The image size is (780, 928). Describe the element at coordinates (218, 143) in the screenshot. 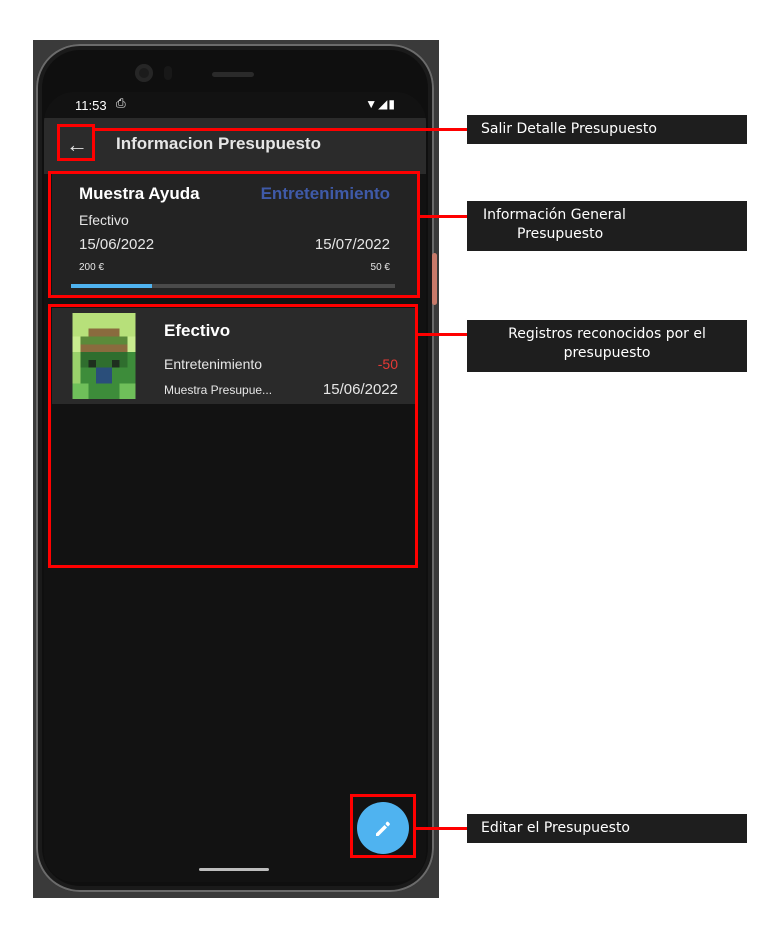

I see `page-title: Informacion Presupuesto` at that location.